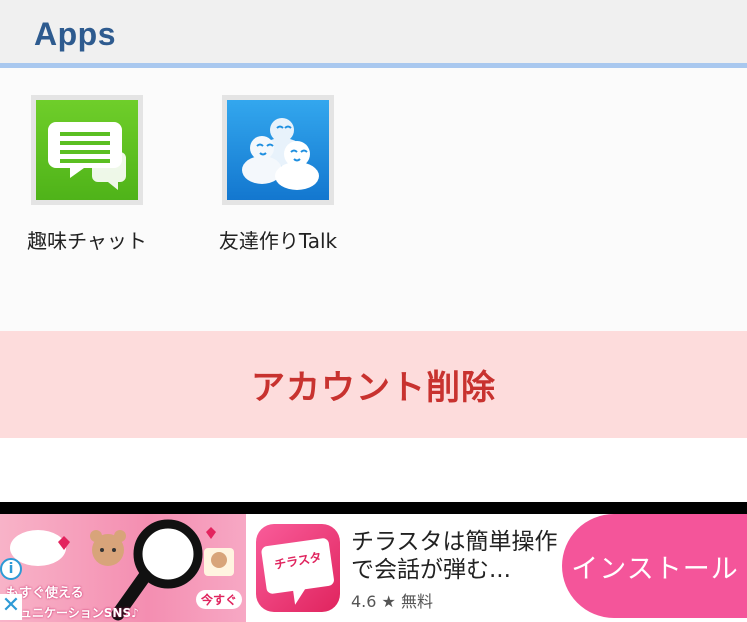 This screenshot has height=622, width=747. I want to click on chat-bubbles-icon, so click(87, 150).